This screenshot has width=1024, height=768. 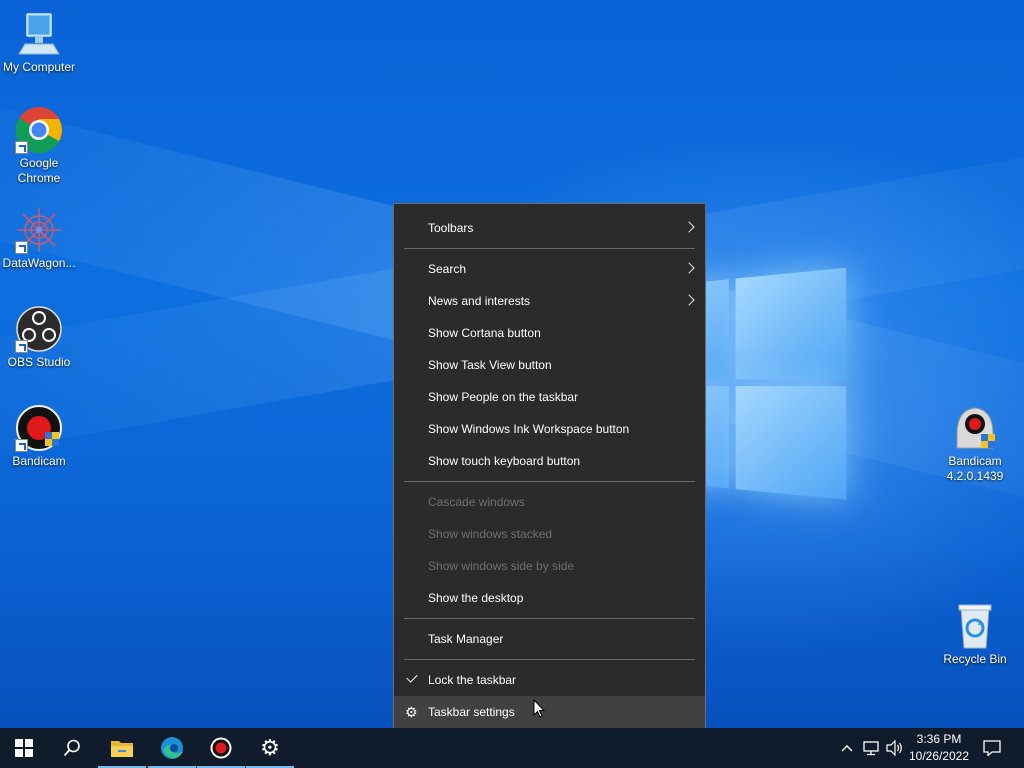 I want to click on desktop-icon-bandicam: Bandicam, so click(x=39, y=436).